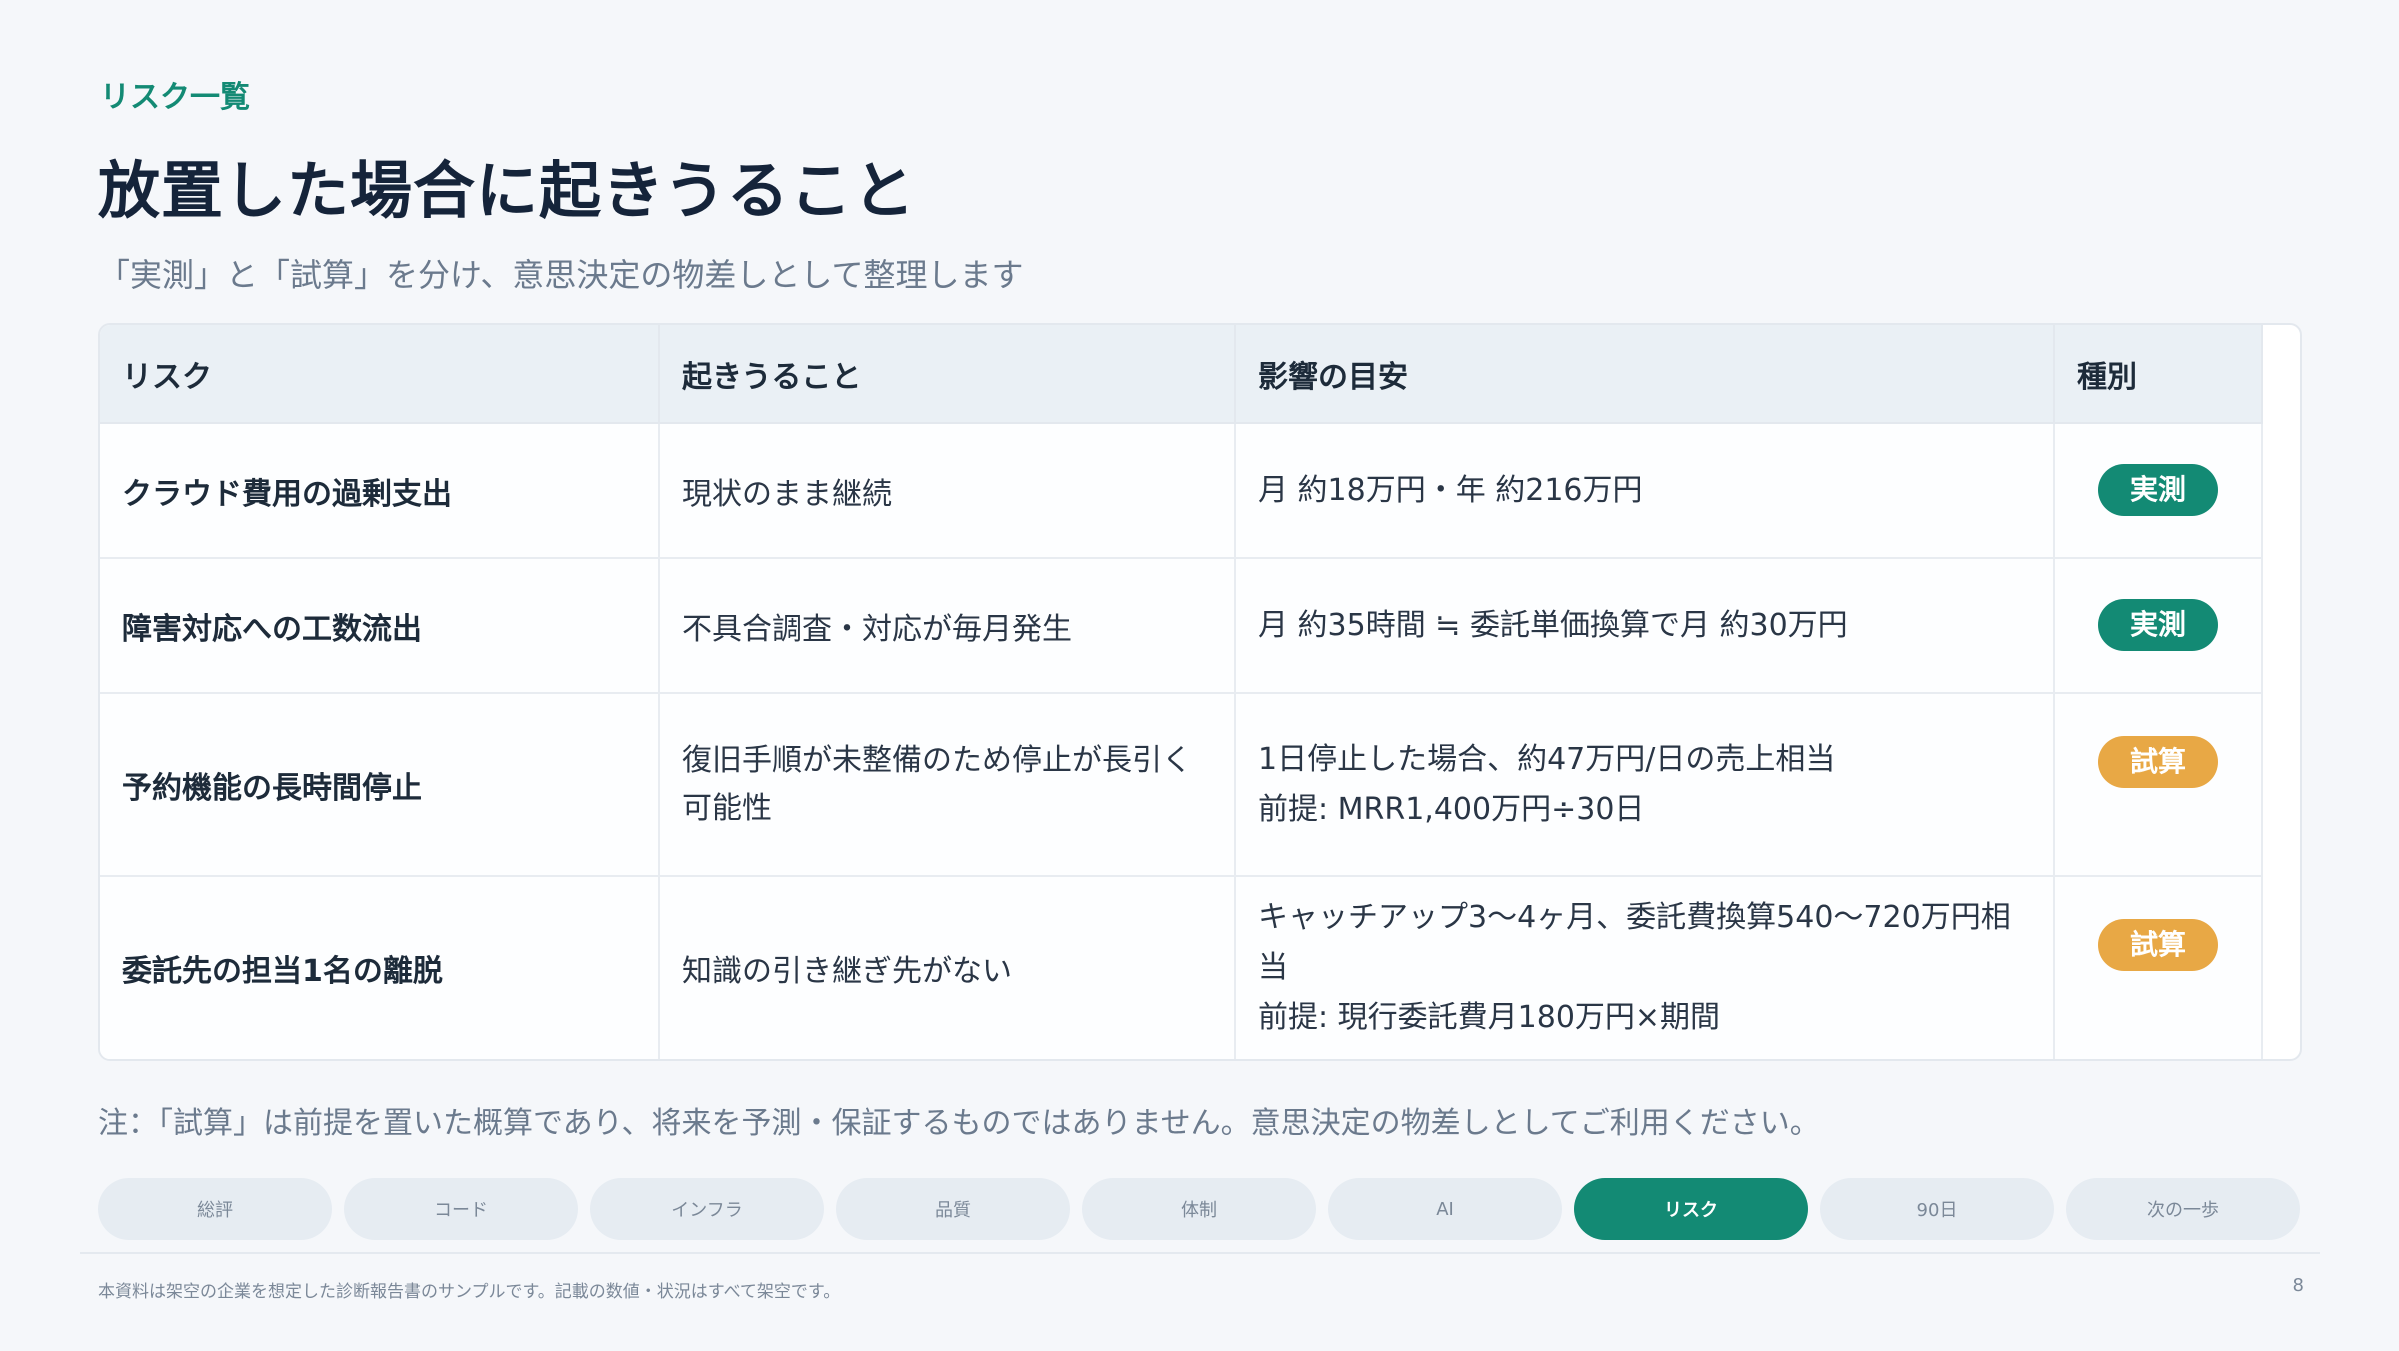  Describe the element at coordinates (2158, 374) in the screenshot. I see `column-header-type: 種別` at that location.